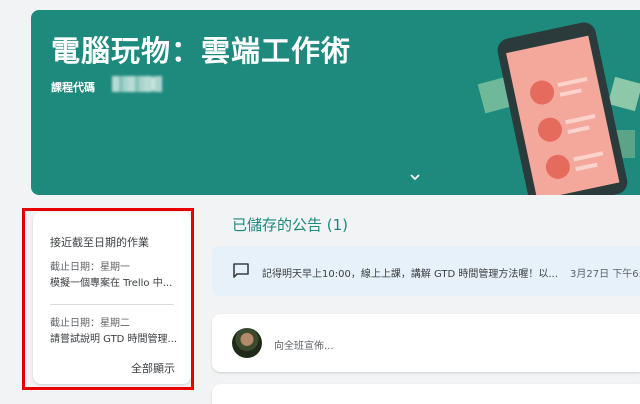  What do you see at coordinates (108, 299) in the screenshot?
I see `highlight-box` at bounding box center [108, 299].